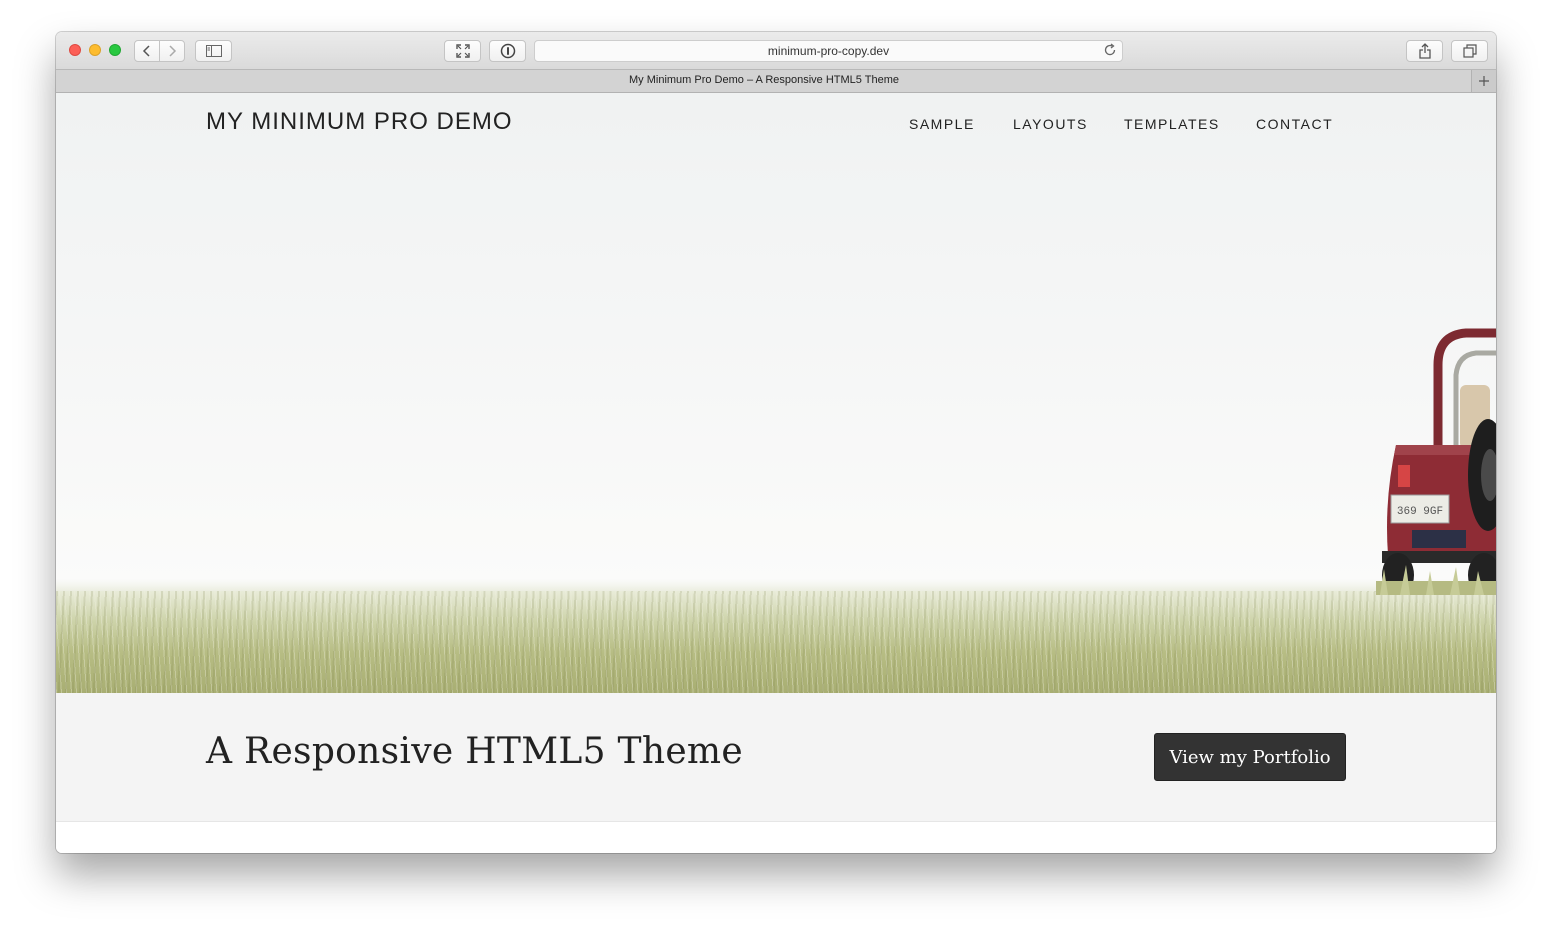 This screenshot has width=1552, height=934. What do you see at coordinates (776, 642) in the screenshot?
I see `grass-field` at bounding box center [776, 642].